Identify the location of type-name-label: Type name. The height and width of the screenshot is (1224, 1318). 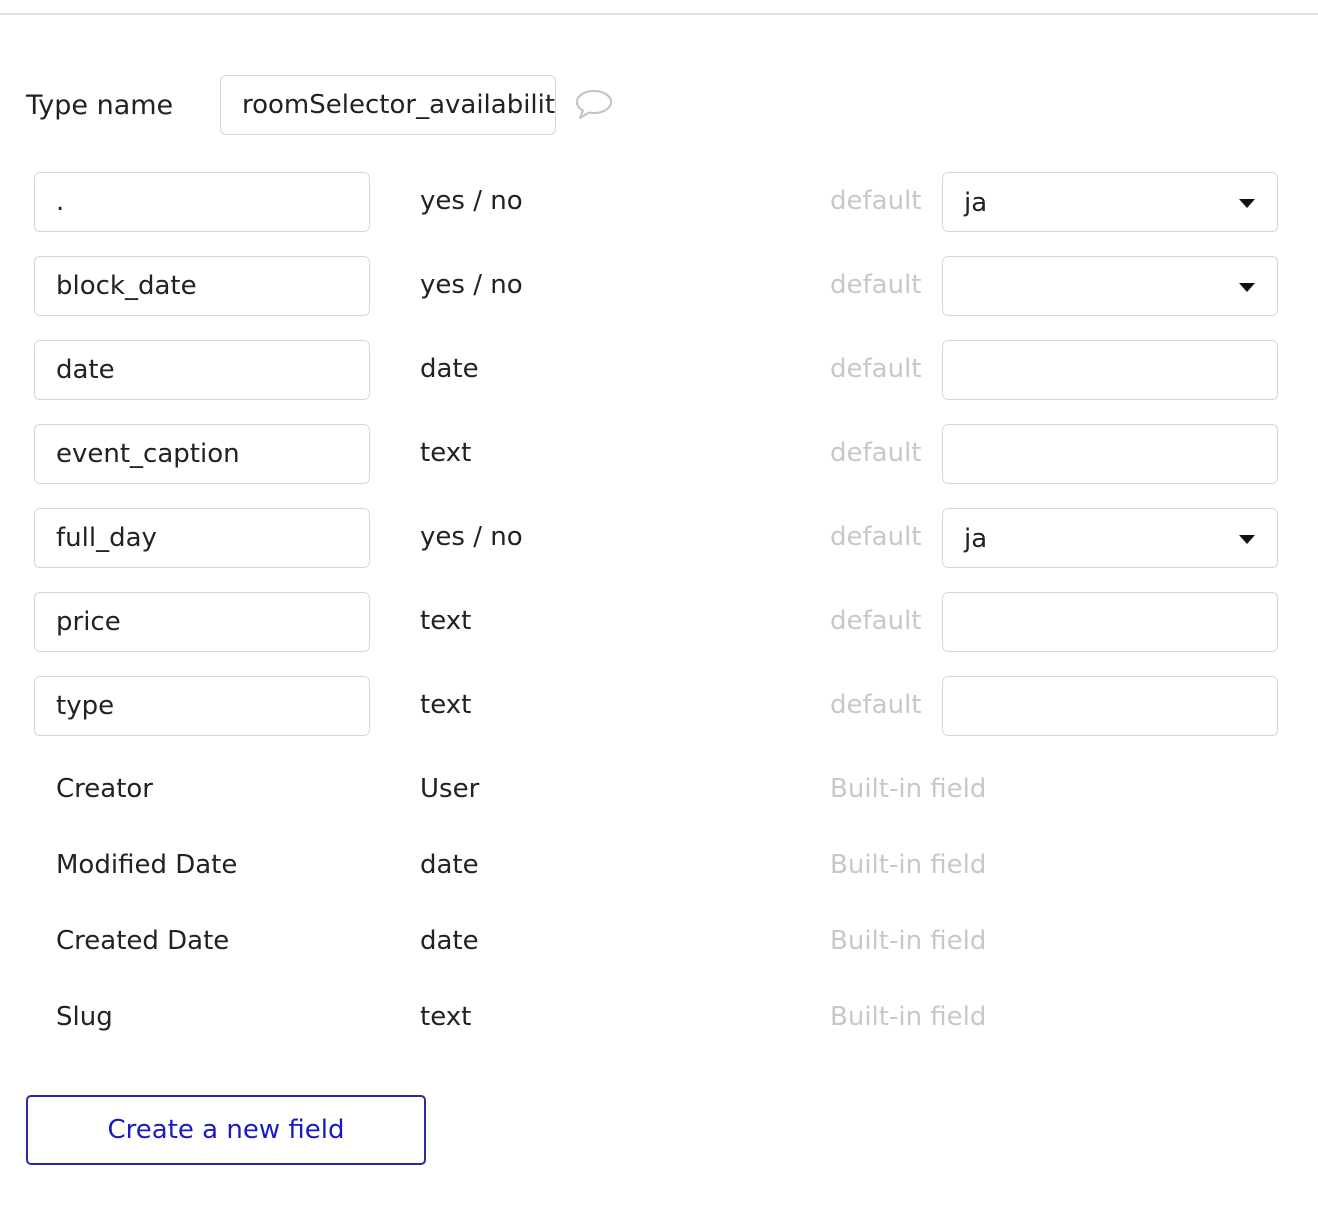
(100, 105).